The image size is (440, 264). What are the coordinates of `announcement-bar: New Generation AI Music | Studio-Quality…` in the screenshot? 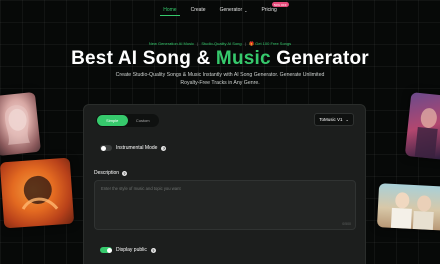 It's located at (220, 43).